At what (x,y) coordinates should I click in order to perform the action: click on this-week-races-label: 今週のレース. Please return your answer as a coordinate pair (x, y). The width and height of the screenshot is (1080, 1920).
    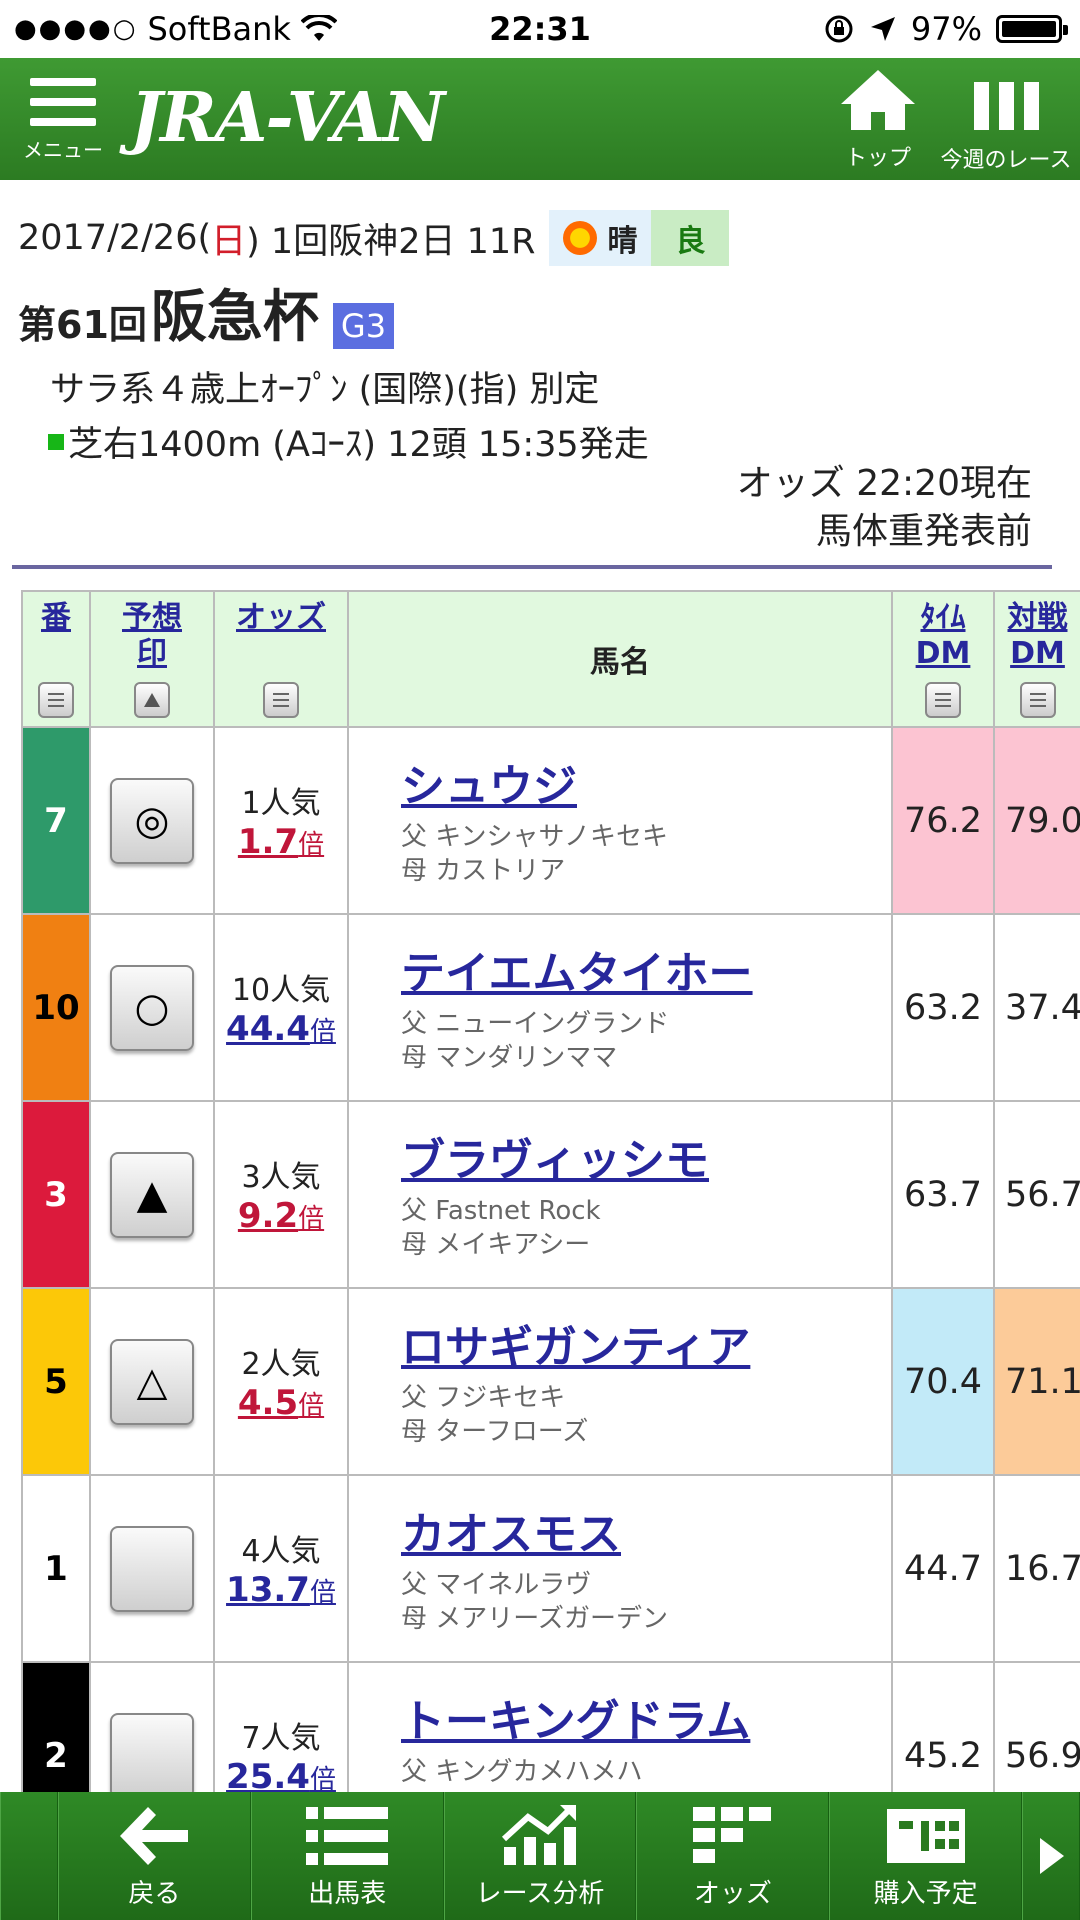
    Looking at the image, I should click on (1006, 160).